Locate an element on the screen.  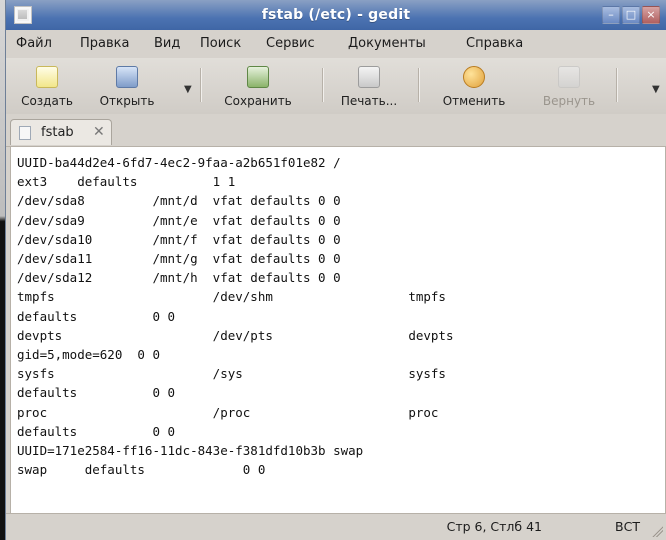
menu-file: Файл is located at coordinates (34, 43).